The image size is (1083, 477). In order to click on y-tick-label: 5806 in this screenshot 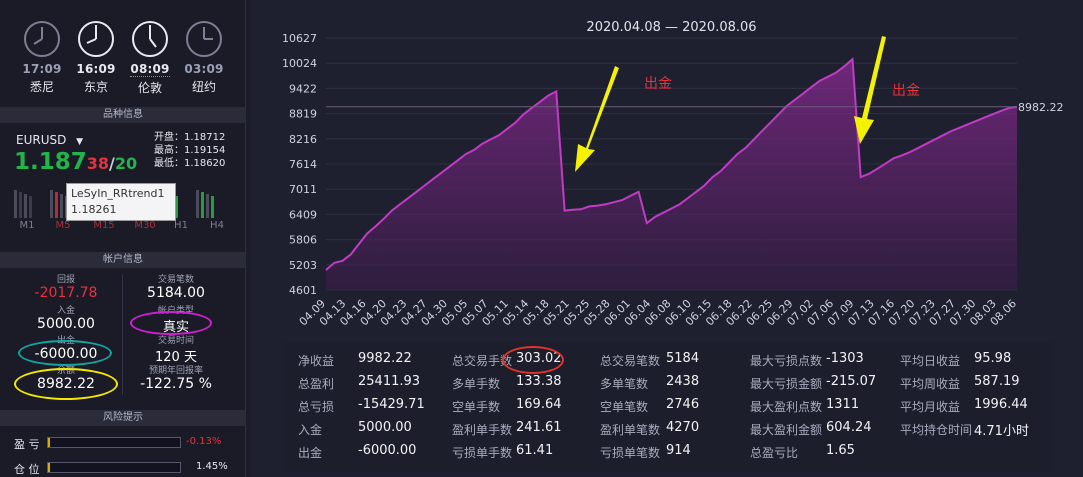, I will do `click(303, 240)`.